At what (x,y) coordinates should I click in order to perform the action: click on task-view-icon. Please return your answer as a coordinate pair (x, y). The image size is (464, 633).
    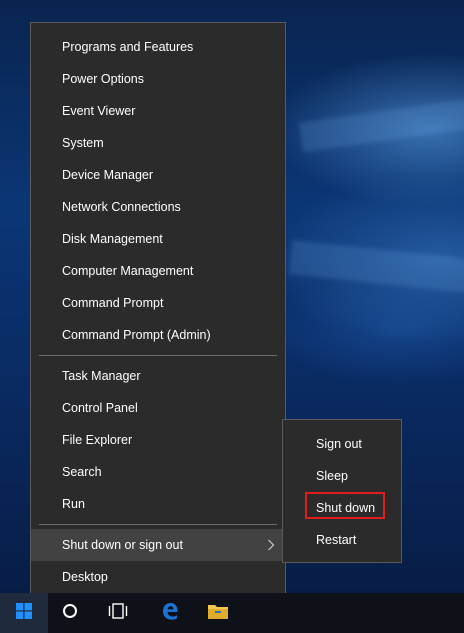
    Looking at the image, I should click on (118, 613).